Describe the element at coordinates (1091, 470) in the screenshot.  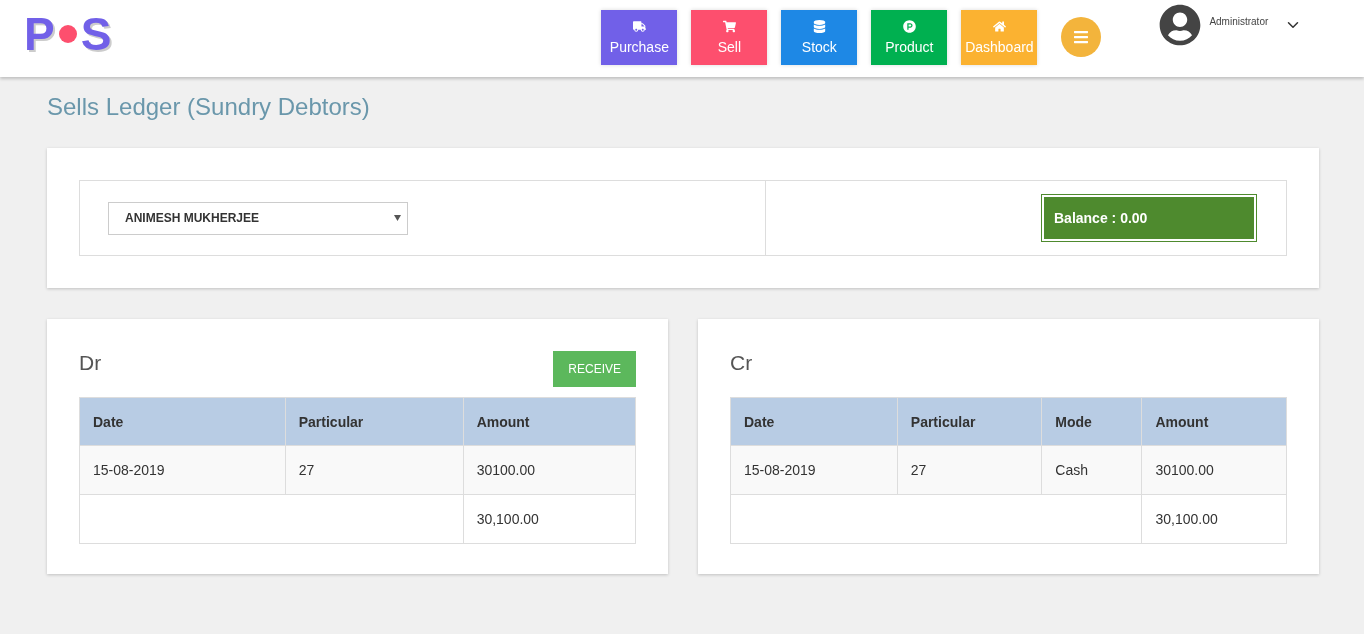
I see `table-cell: Cash` at that location.